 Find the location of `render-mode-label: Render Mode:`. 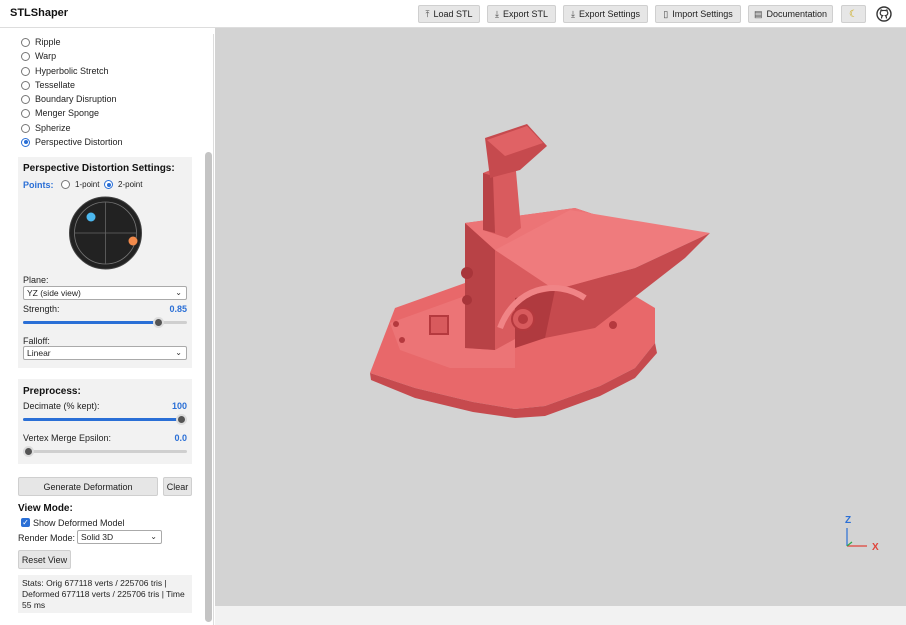

render-mode-label: Render Mode: is located at coordinates (47, 538).